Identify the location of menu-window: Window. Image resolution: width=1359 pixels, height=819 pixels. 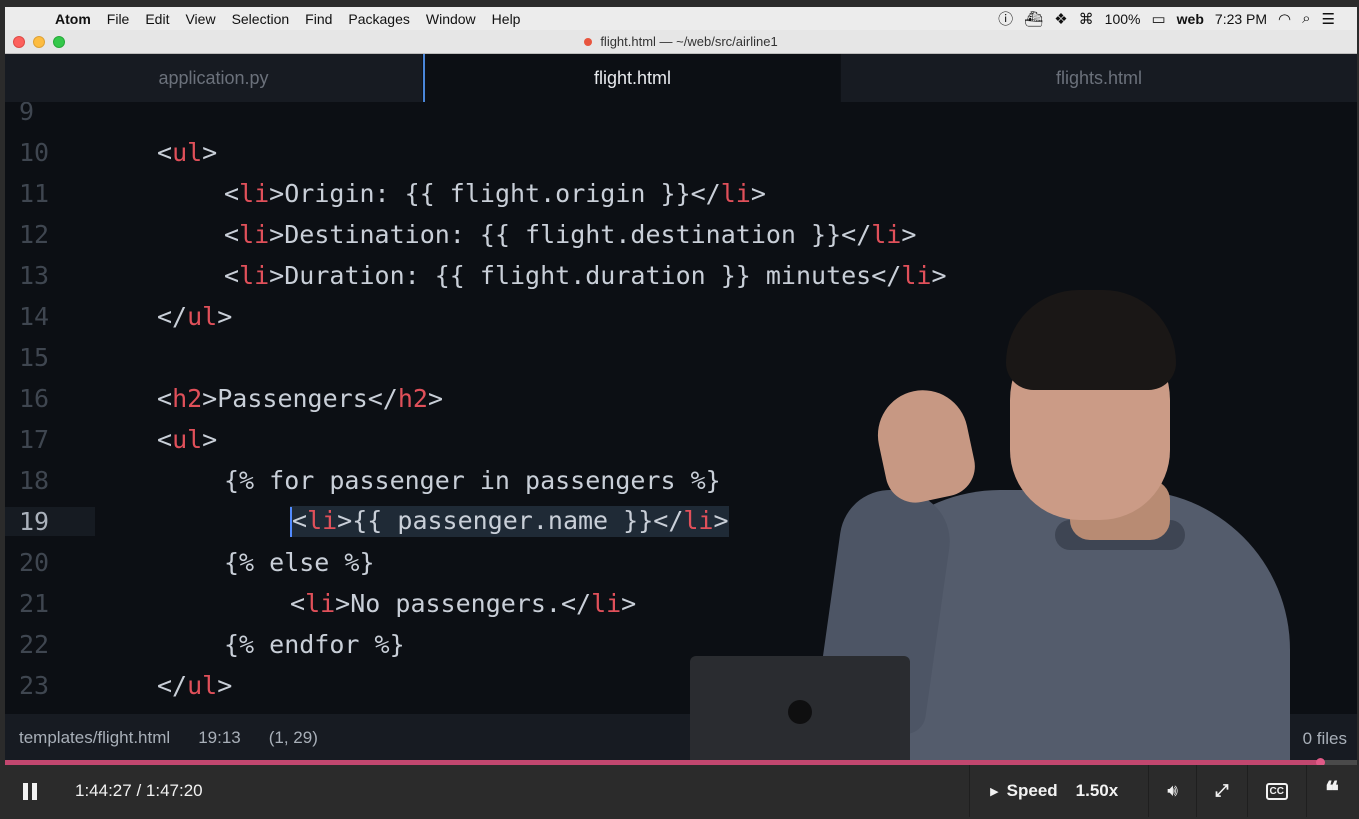
(451, 19).